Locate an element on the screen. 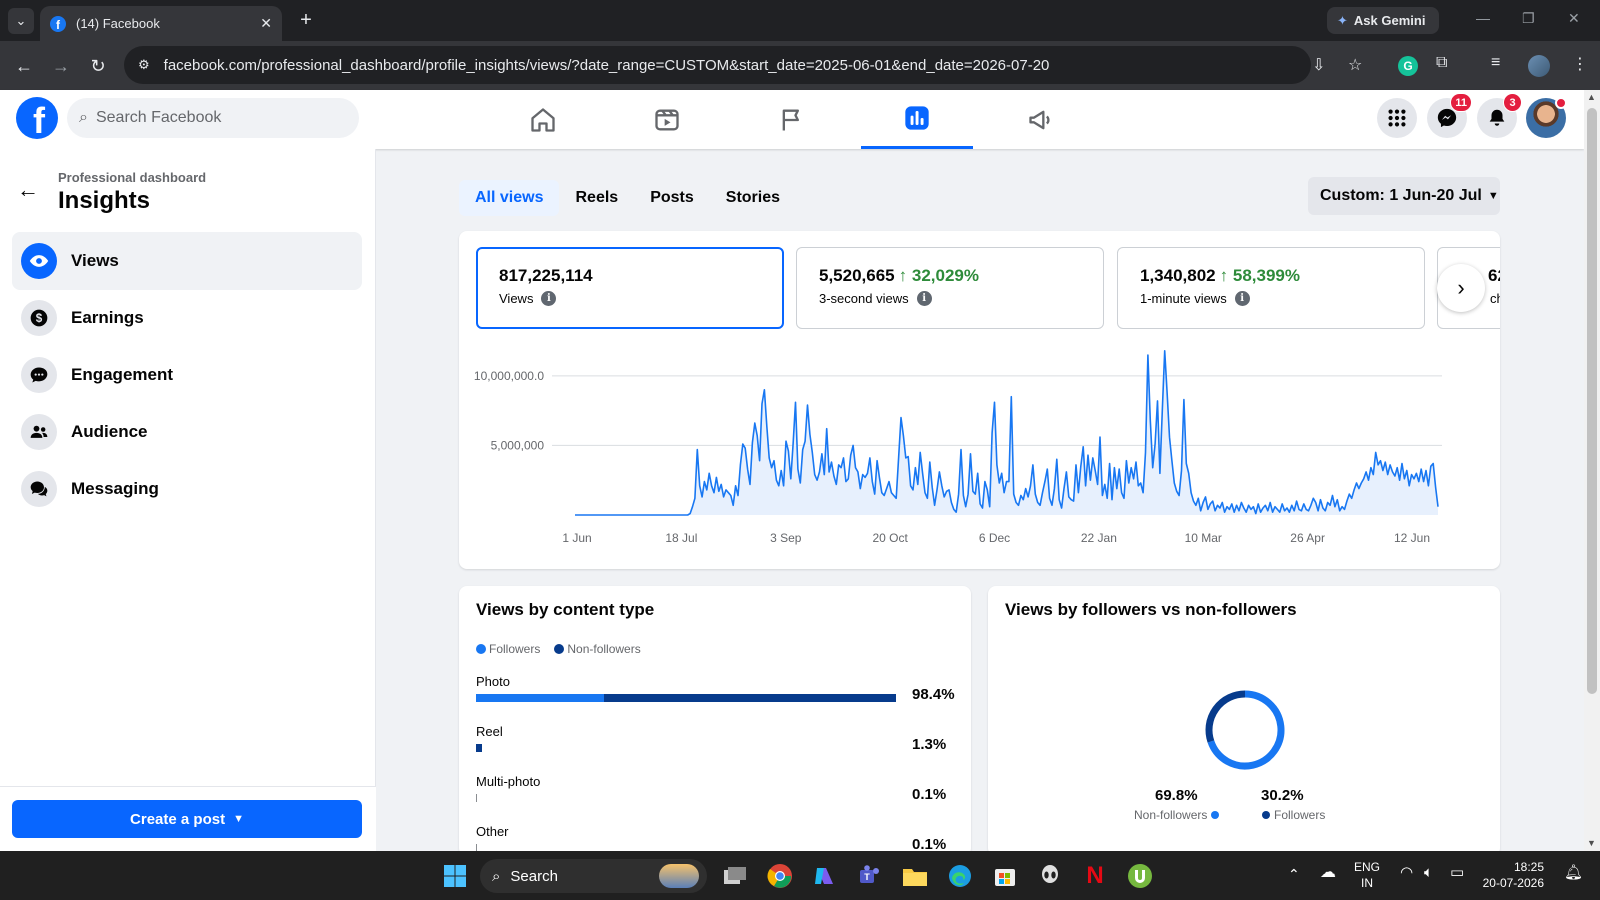 Image resolution: width=1600 pixels, height=900 pixels. onedrive-icon: ☁ is located at coordinates (1328, 873).